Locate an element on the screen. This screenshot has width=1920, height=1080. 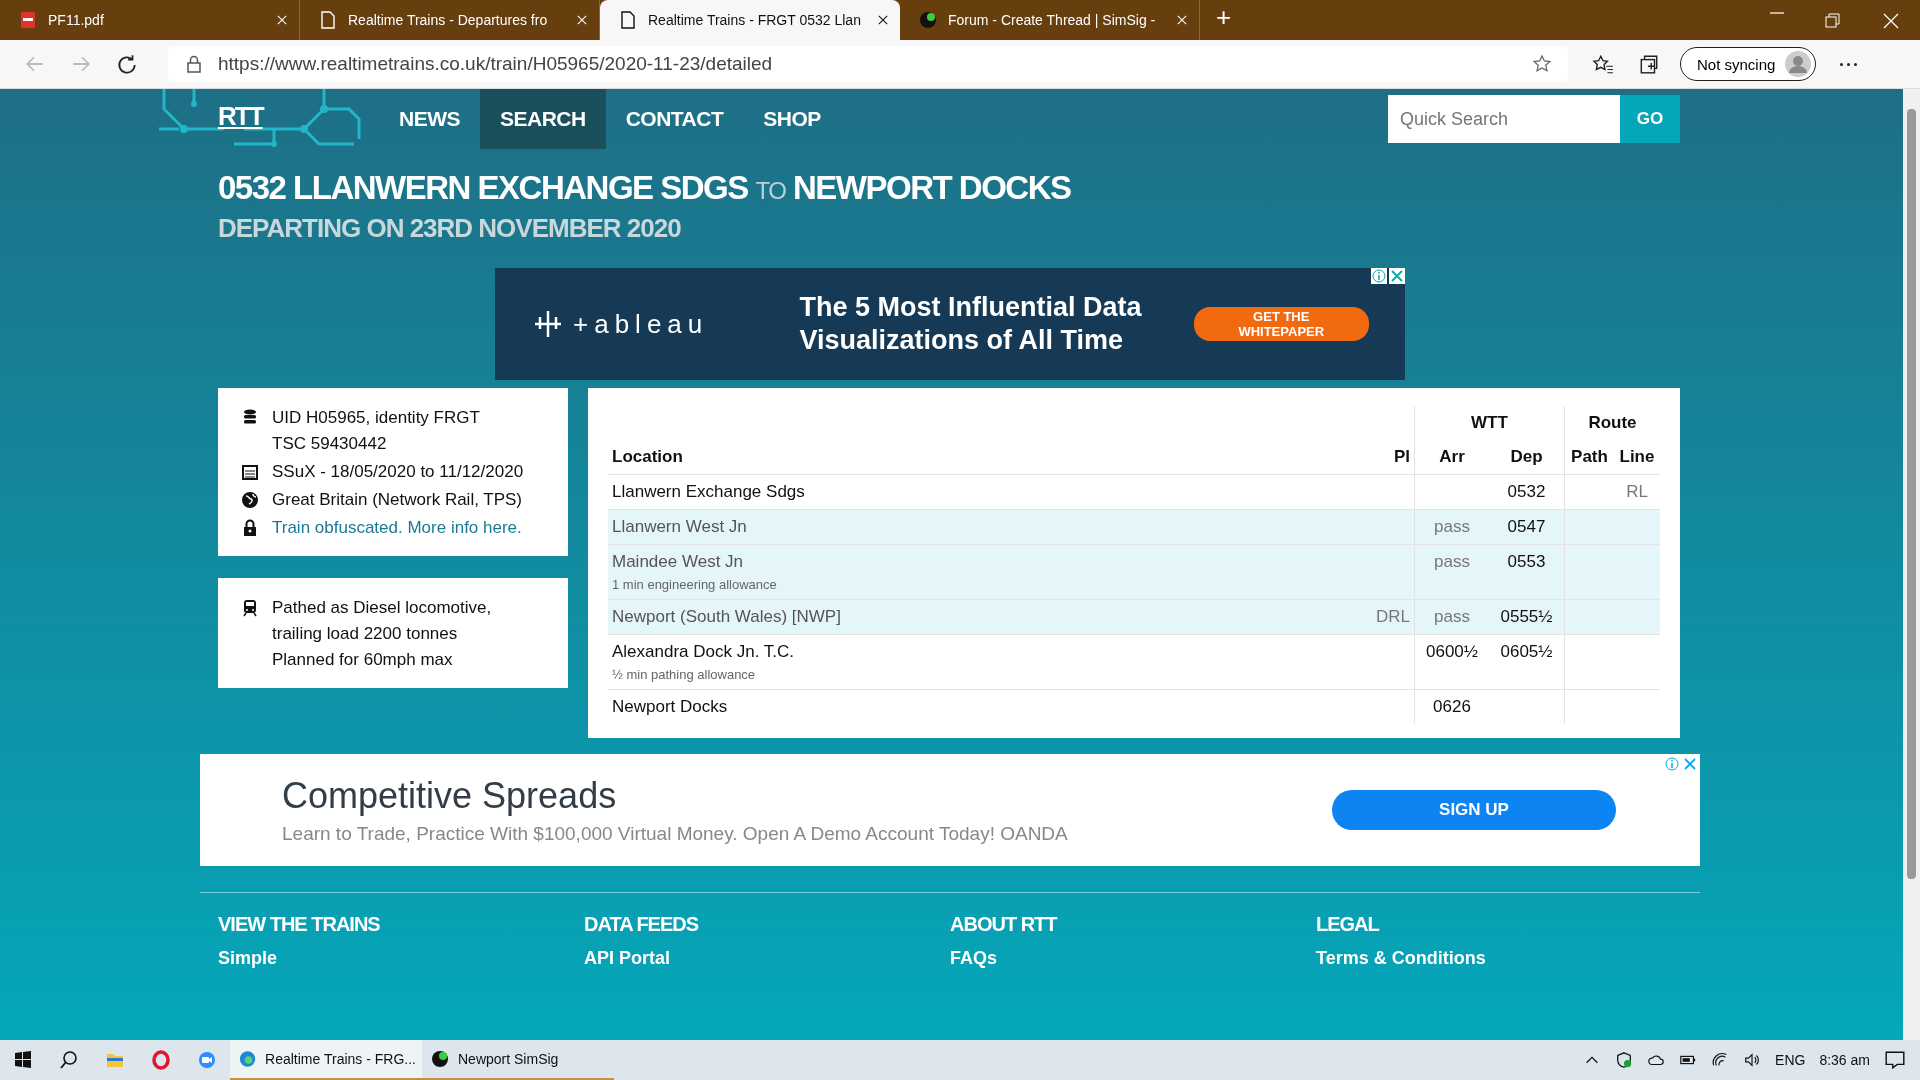
column-group-header: Route is located at coordinates (1612, 423).